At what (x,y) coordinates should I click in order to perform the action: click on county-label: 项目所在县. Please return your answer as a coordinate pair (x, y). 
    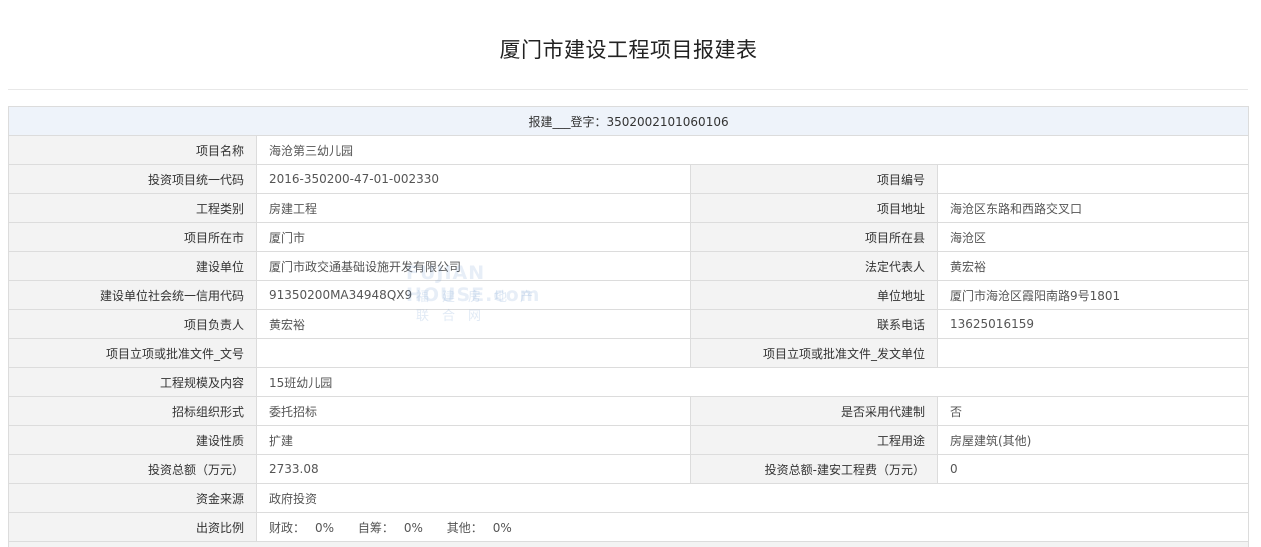
    Looking at the image, I should click on (814, 237).